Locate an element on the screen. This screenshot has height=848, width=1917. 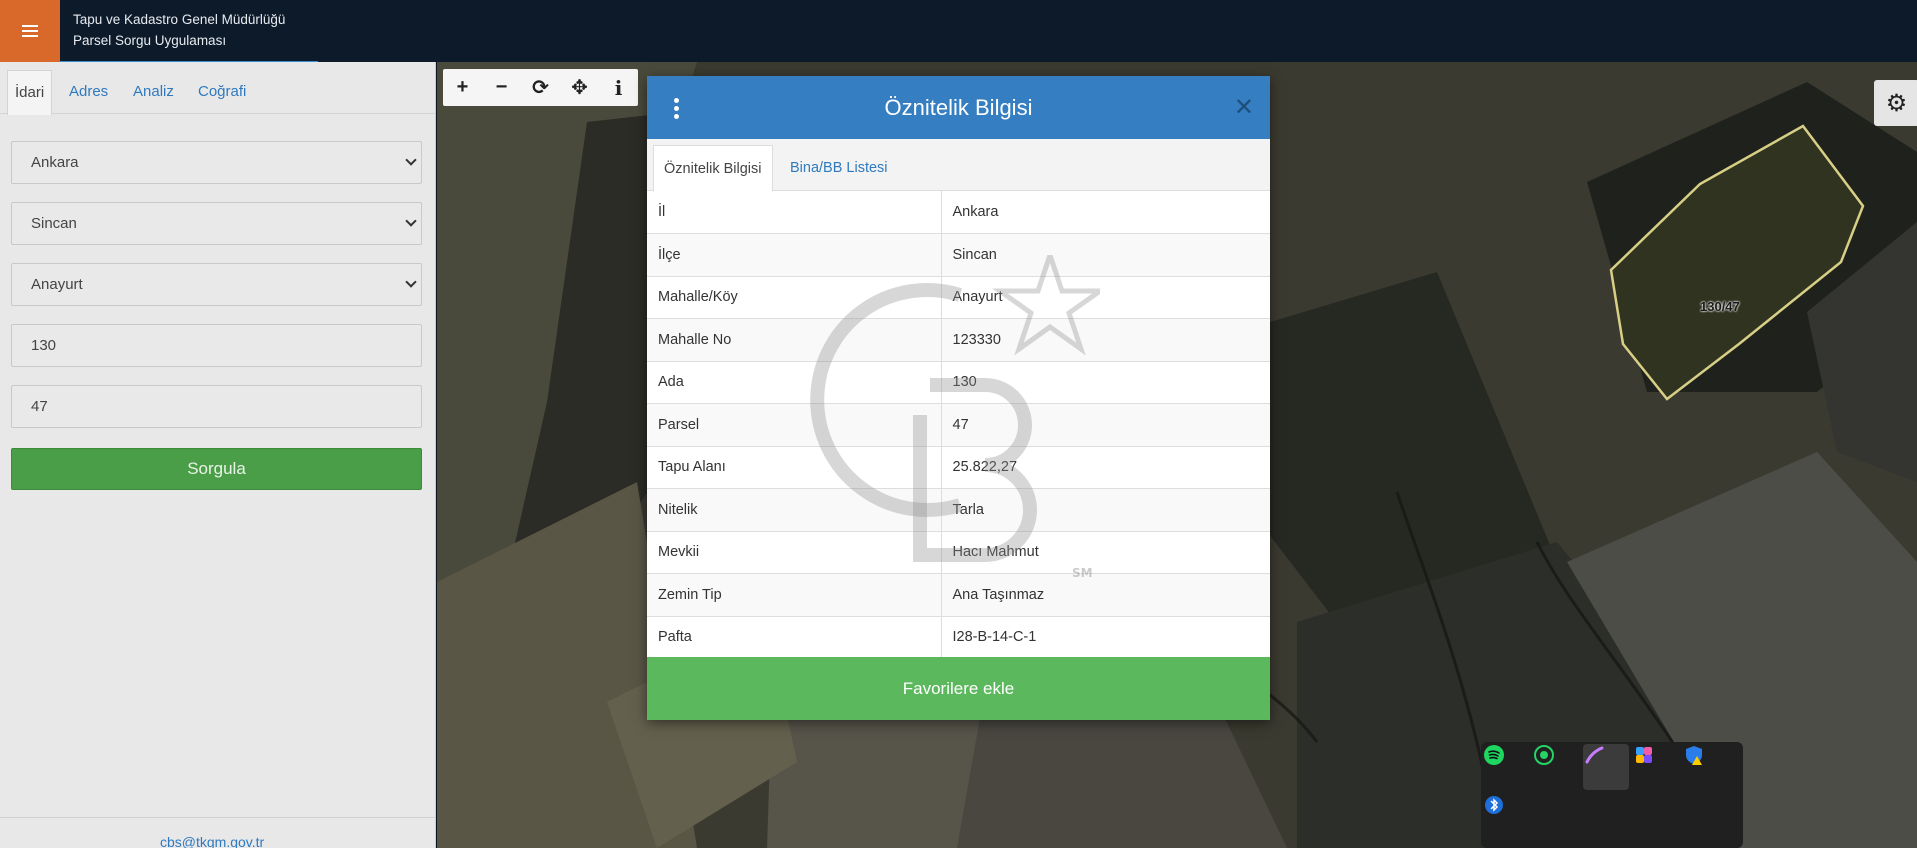
table-row: Mevkii Hacı Mahmut is located at coordinates (958, 552).